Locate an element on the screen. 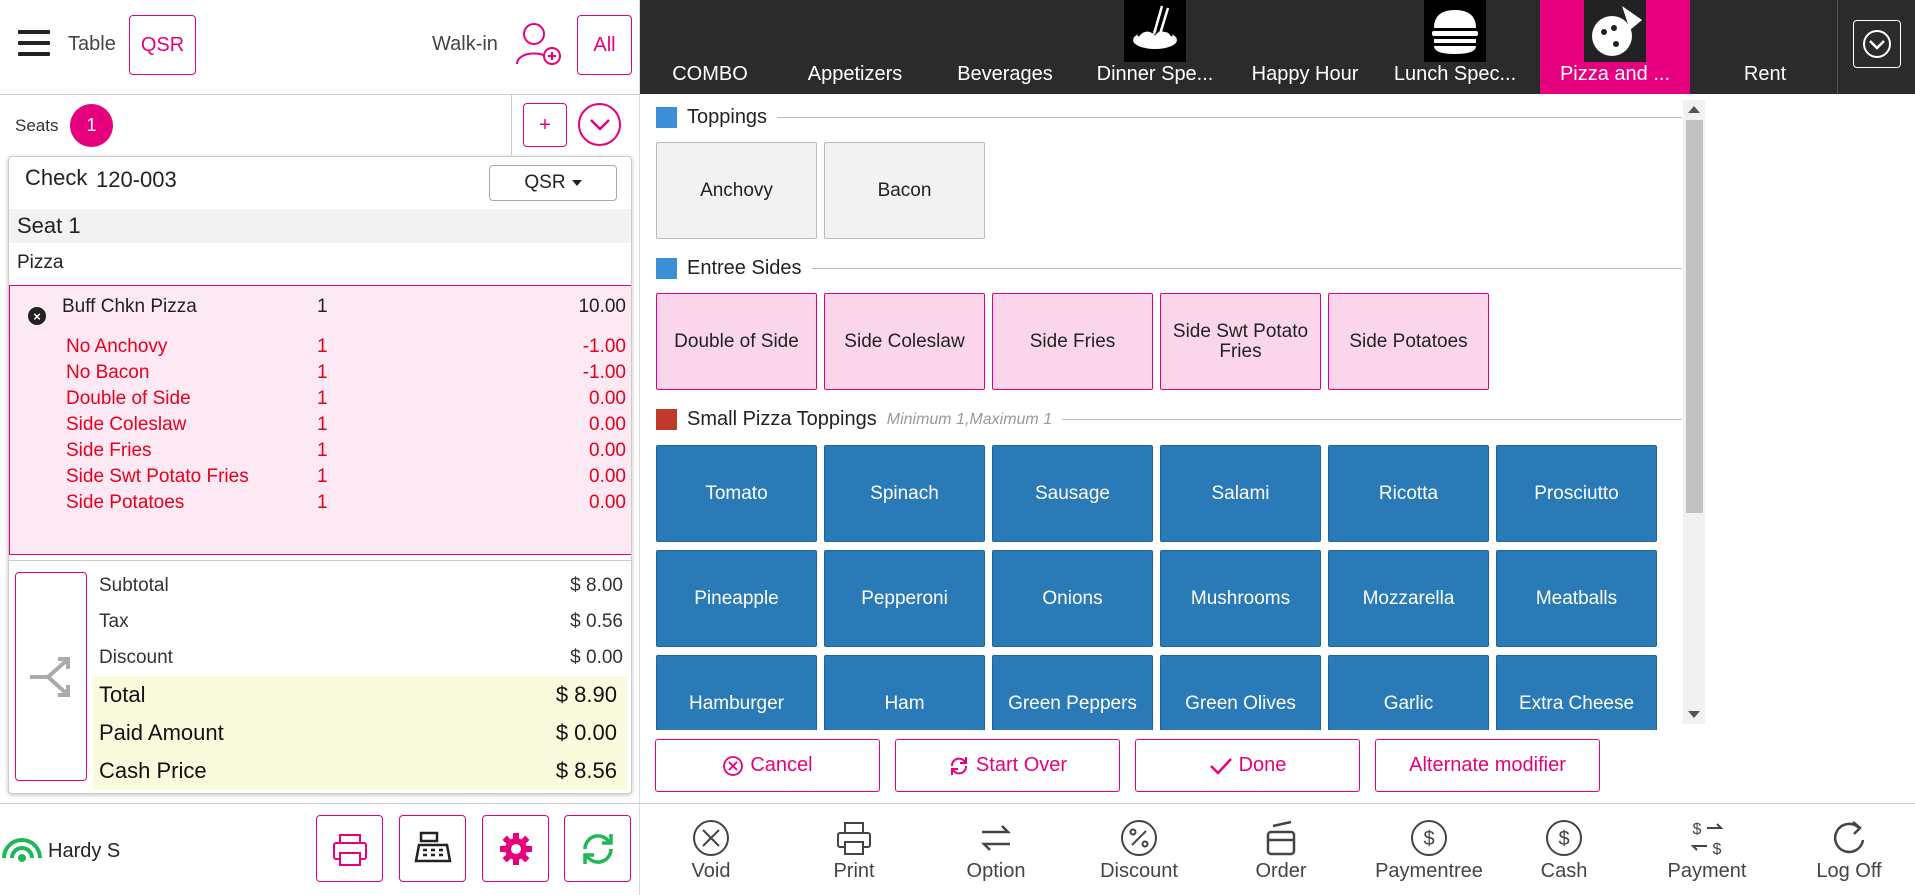  scroll-down-icon is located at coordinates (1694, 714).